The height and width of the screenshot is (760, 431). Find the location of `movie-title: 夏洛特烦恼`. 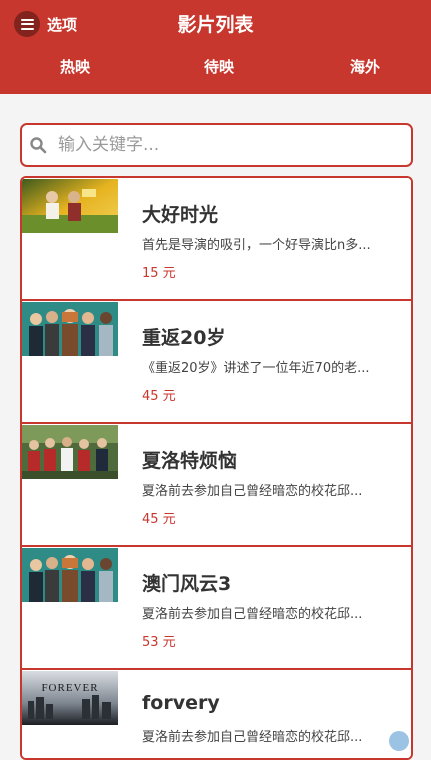

movie-title: 夏洛特烦恼 is located at coordinates (190, 461).